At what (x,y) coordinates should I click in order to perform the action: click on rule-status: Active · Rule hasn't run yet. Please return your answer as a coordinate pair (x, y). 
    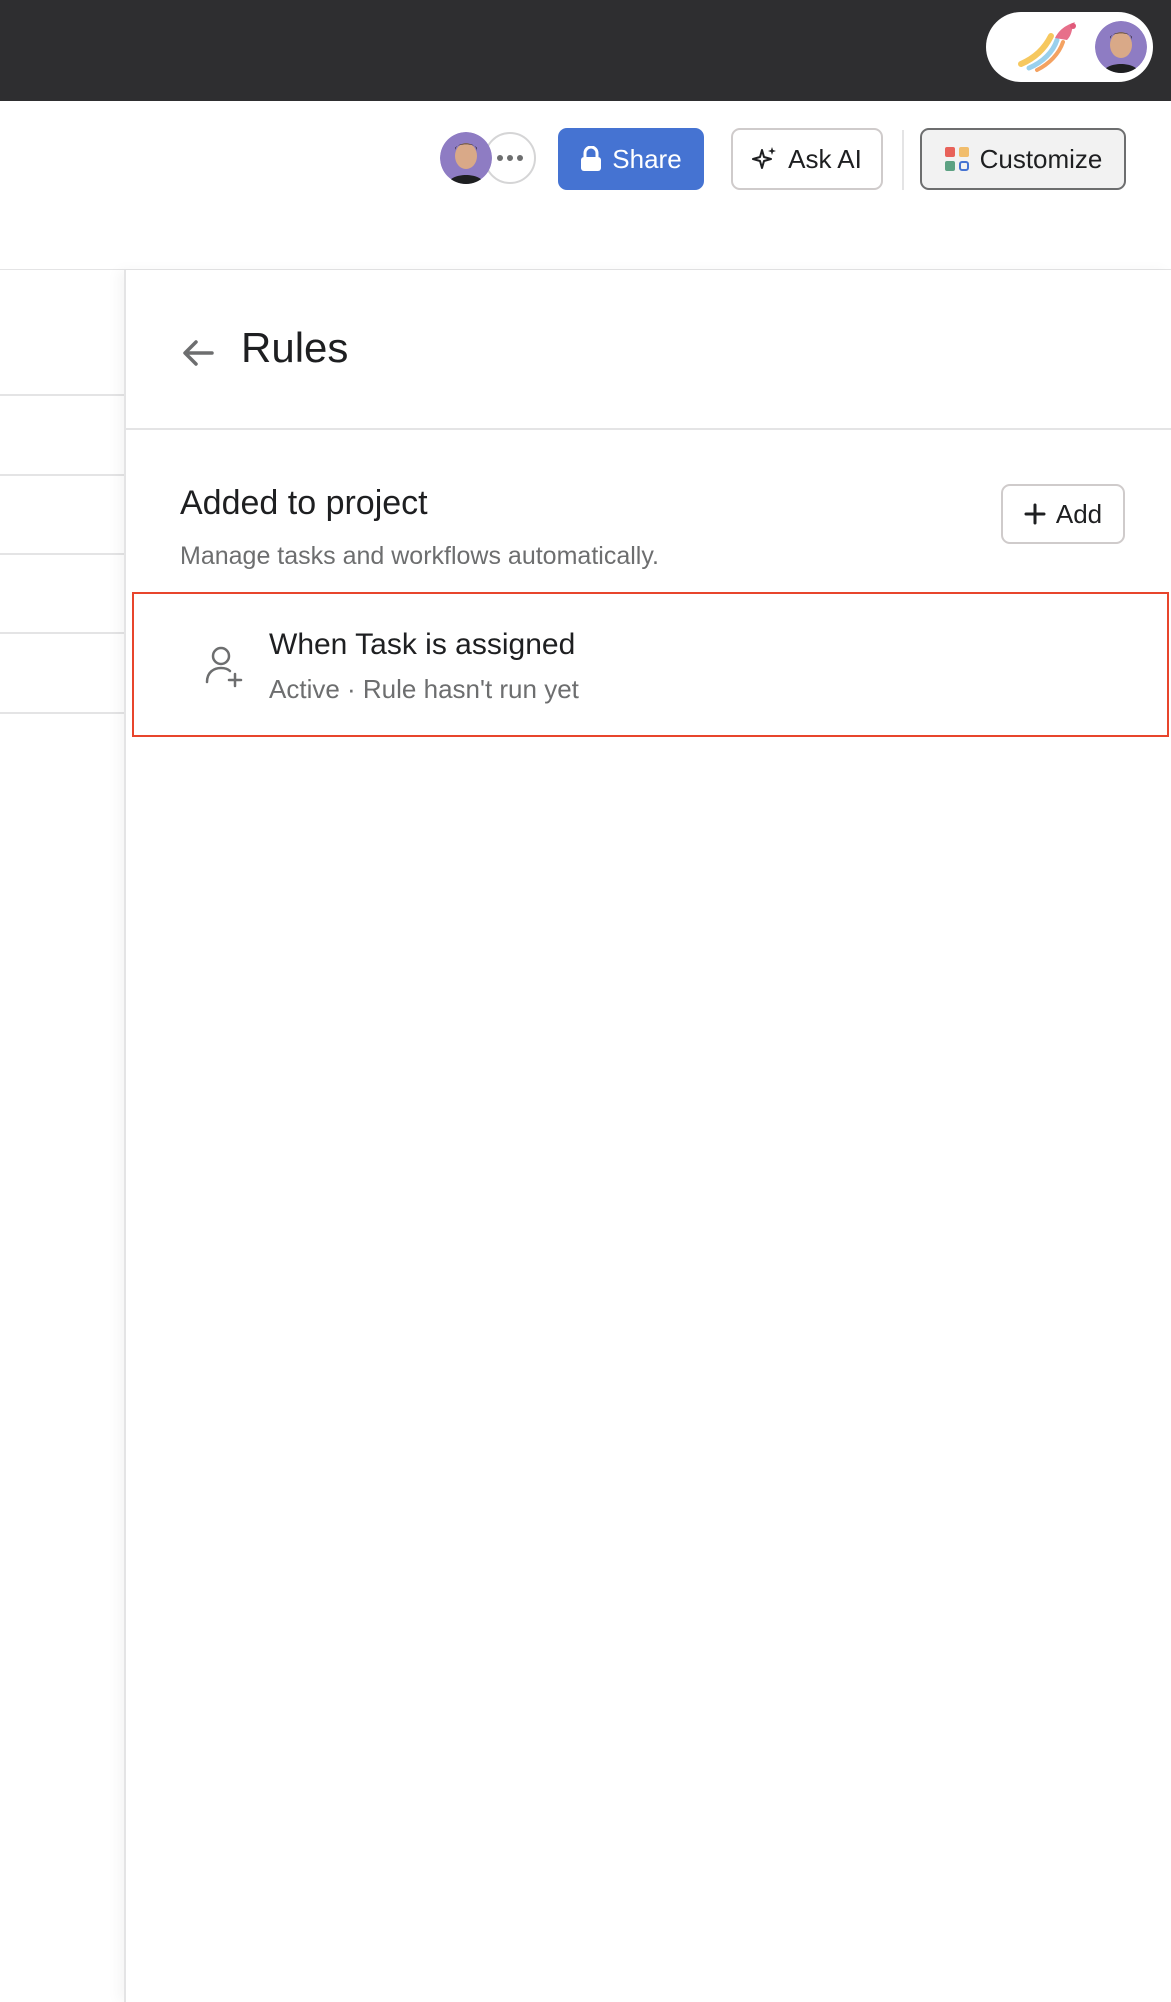
    Looking at the image, I should click on (424, 689).